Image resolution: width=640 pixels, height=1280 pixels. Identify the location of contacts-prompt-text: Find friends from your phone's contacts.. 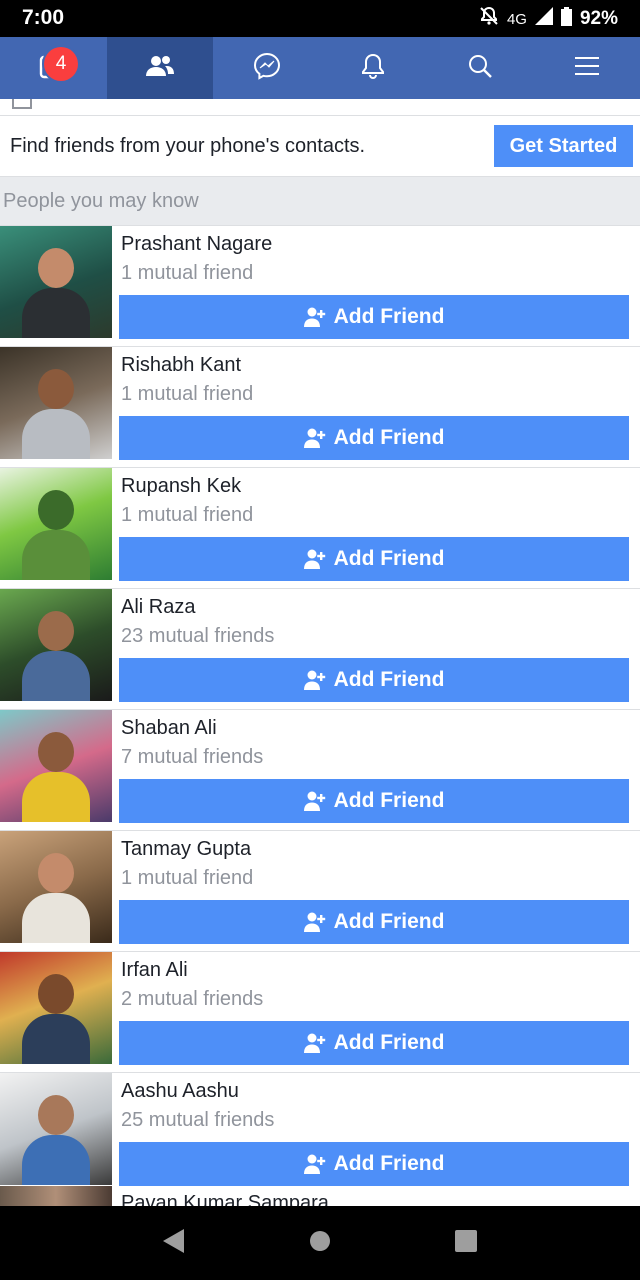
(188, 146).